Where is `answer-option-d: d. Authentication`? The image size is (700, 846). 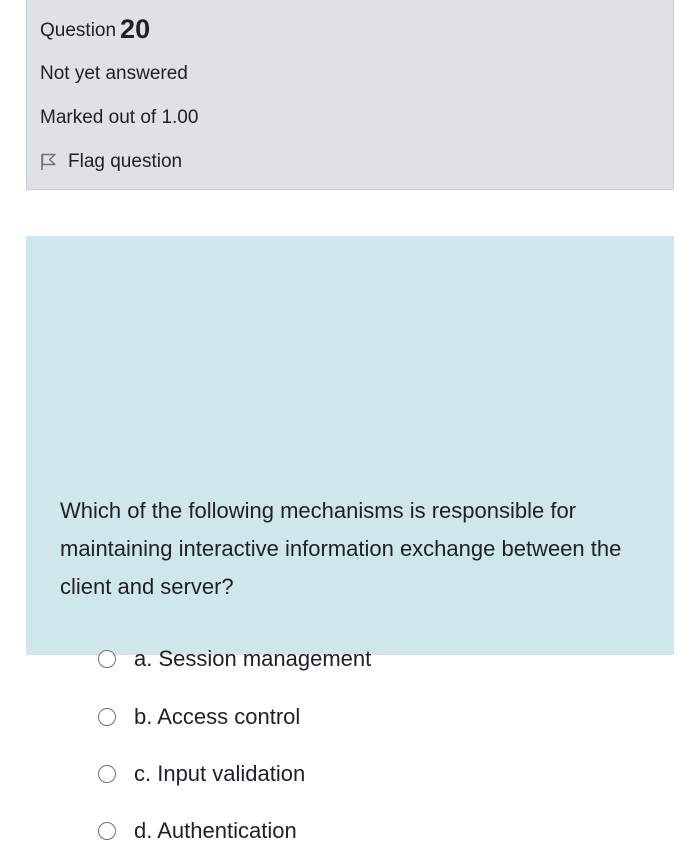
answer-option-d: d. Authentication is located at coordinates (197, 831).